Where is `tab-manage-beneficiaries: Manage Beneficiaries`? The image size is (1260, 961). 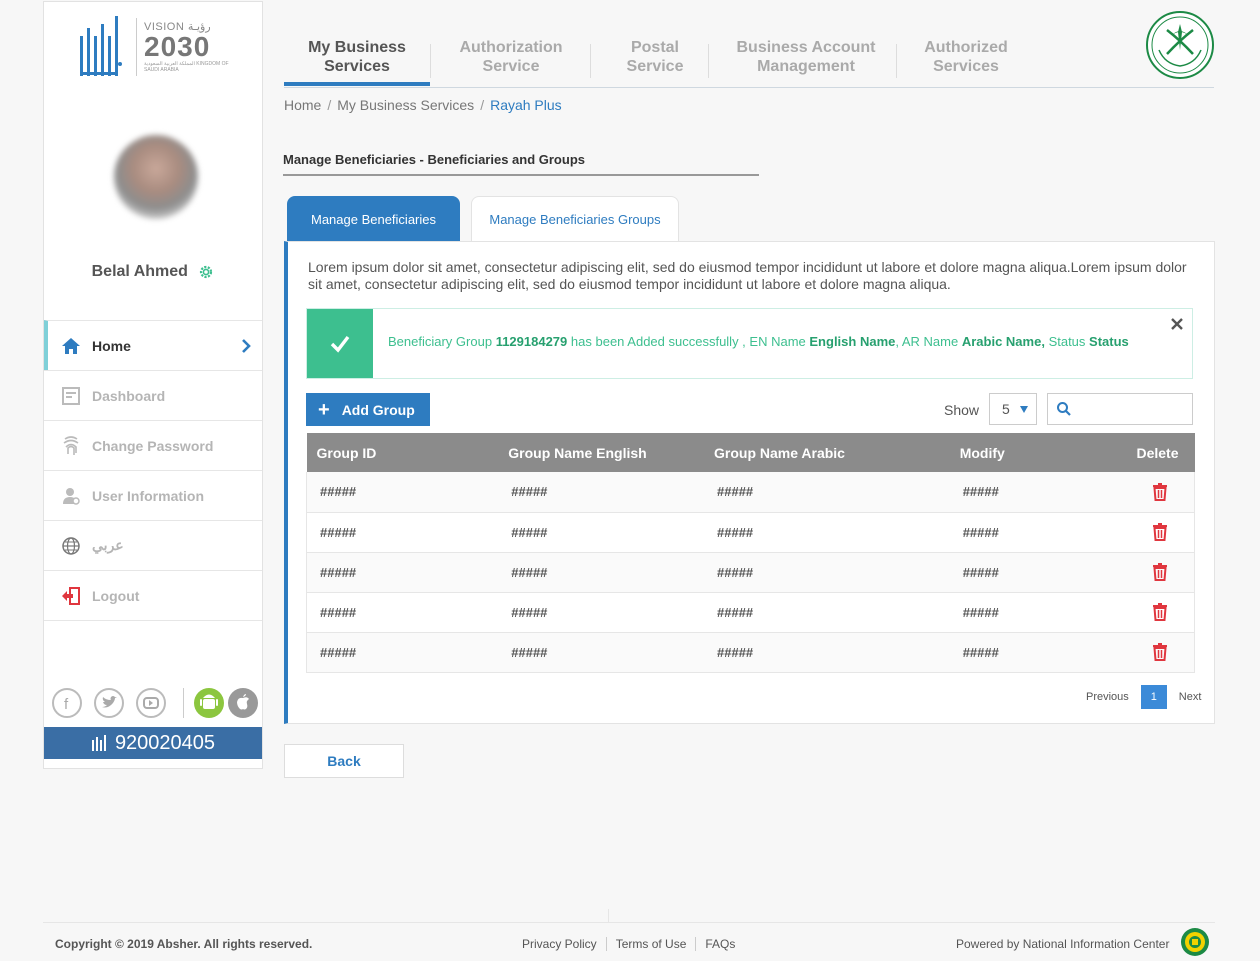 tab-manage-beneficiaries: Manage Beneficiaries is located at coordinates (373, 219).